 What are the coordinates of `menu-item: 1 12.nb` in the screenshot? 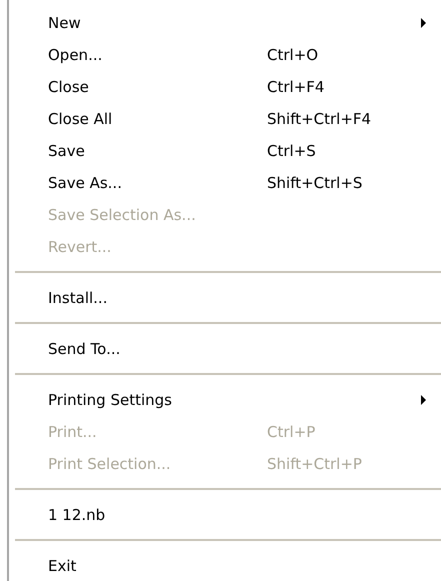 It's located at (77, 515).